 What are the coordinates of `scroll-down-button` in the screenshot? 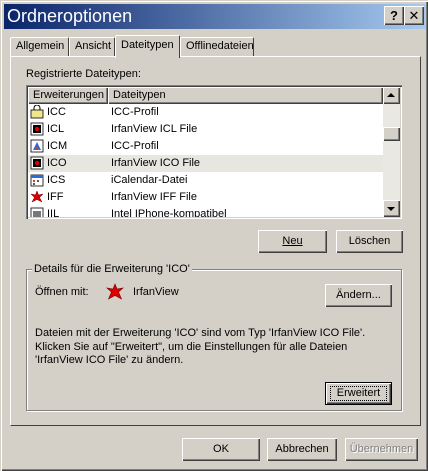 It's located at (391, 208).